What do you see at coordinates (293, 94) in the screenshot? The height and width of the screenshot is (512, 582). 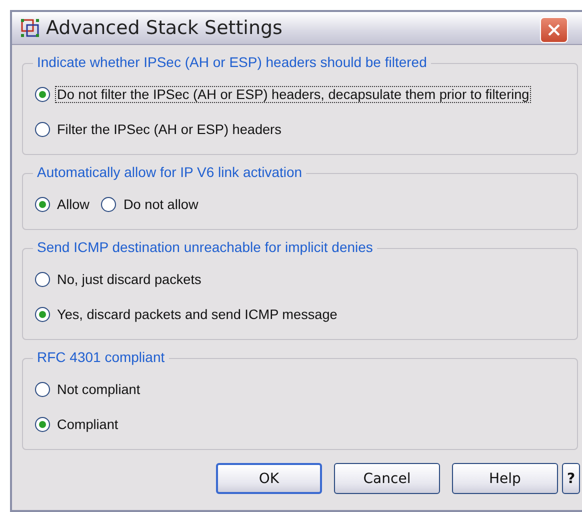 I see `option-label: Do not filter the IPSec (AH or ESP) headers, decapsulate them prior to filtering` at bounding box center [293, 94].